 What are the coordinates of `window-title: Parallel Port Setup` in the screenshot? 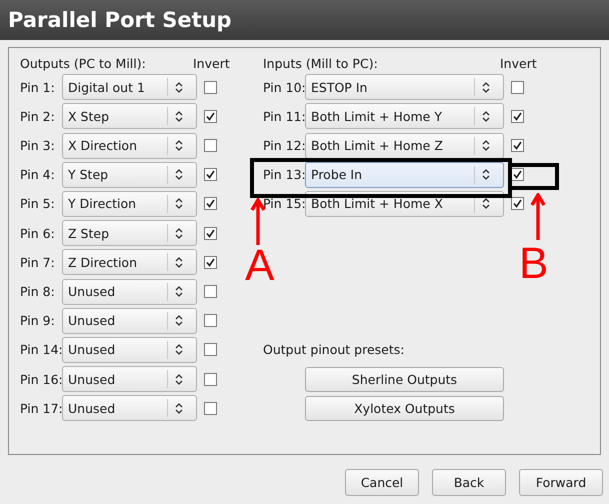 It's located at (304, 20).